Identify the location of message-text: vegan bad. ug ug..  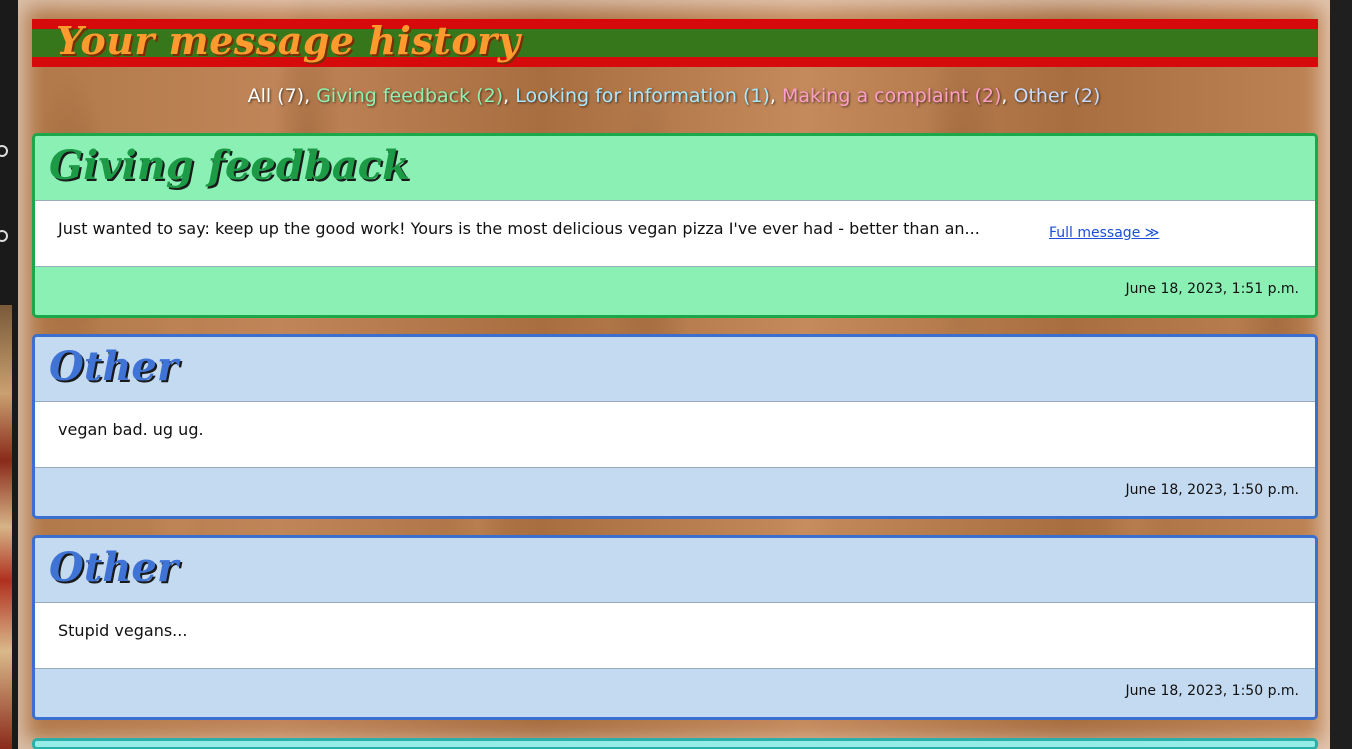
(131, 429).